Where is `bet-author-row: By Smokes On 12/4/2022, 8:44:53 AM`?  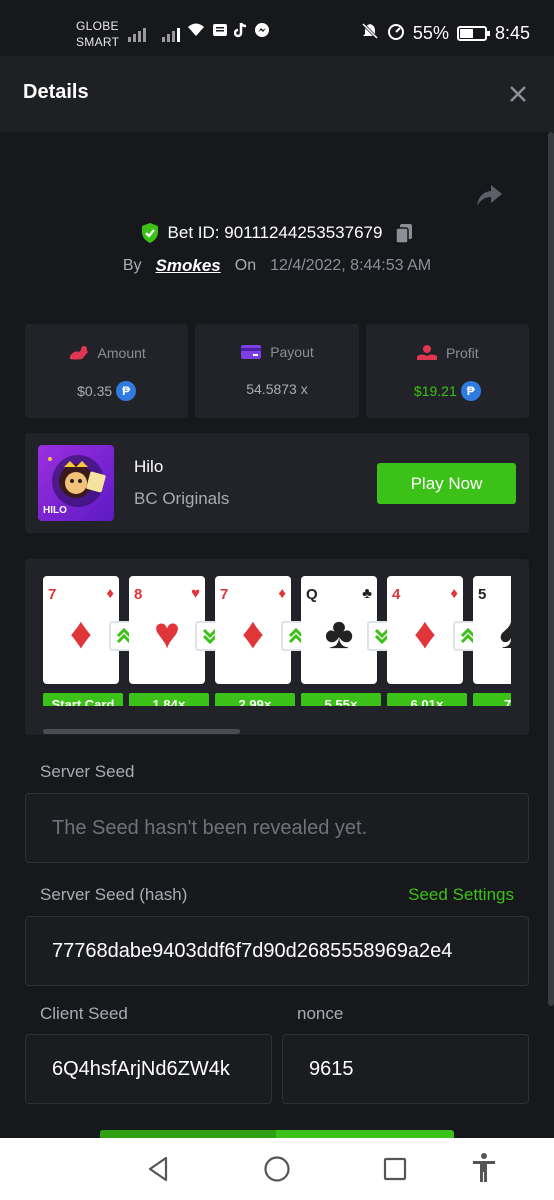
bet-author-row: By Smokes On 12/4/2022, 8:44:53 AM is located at coordinates (277, 266).